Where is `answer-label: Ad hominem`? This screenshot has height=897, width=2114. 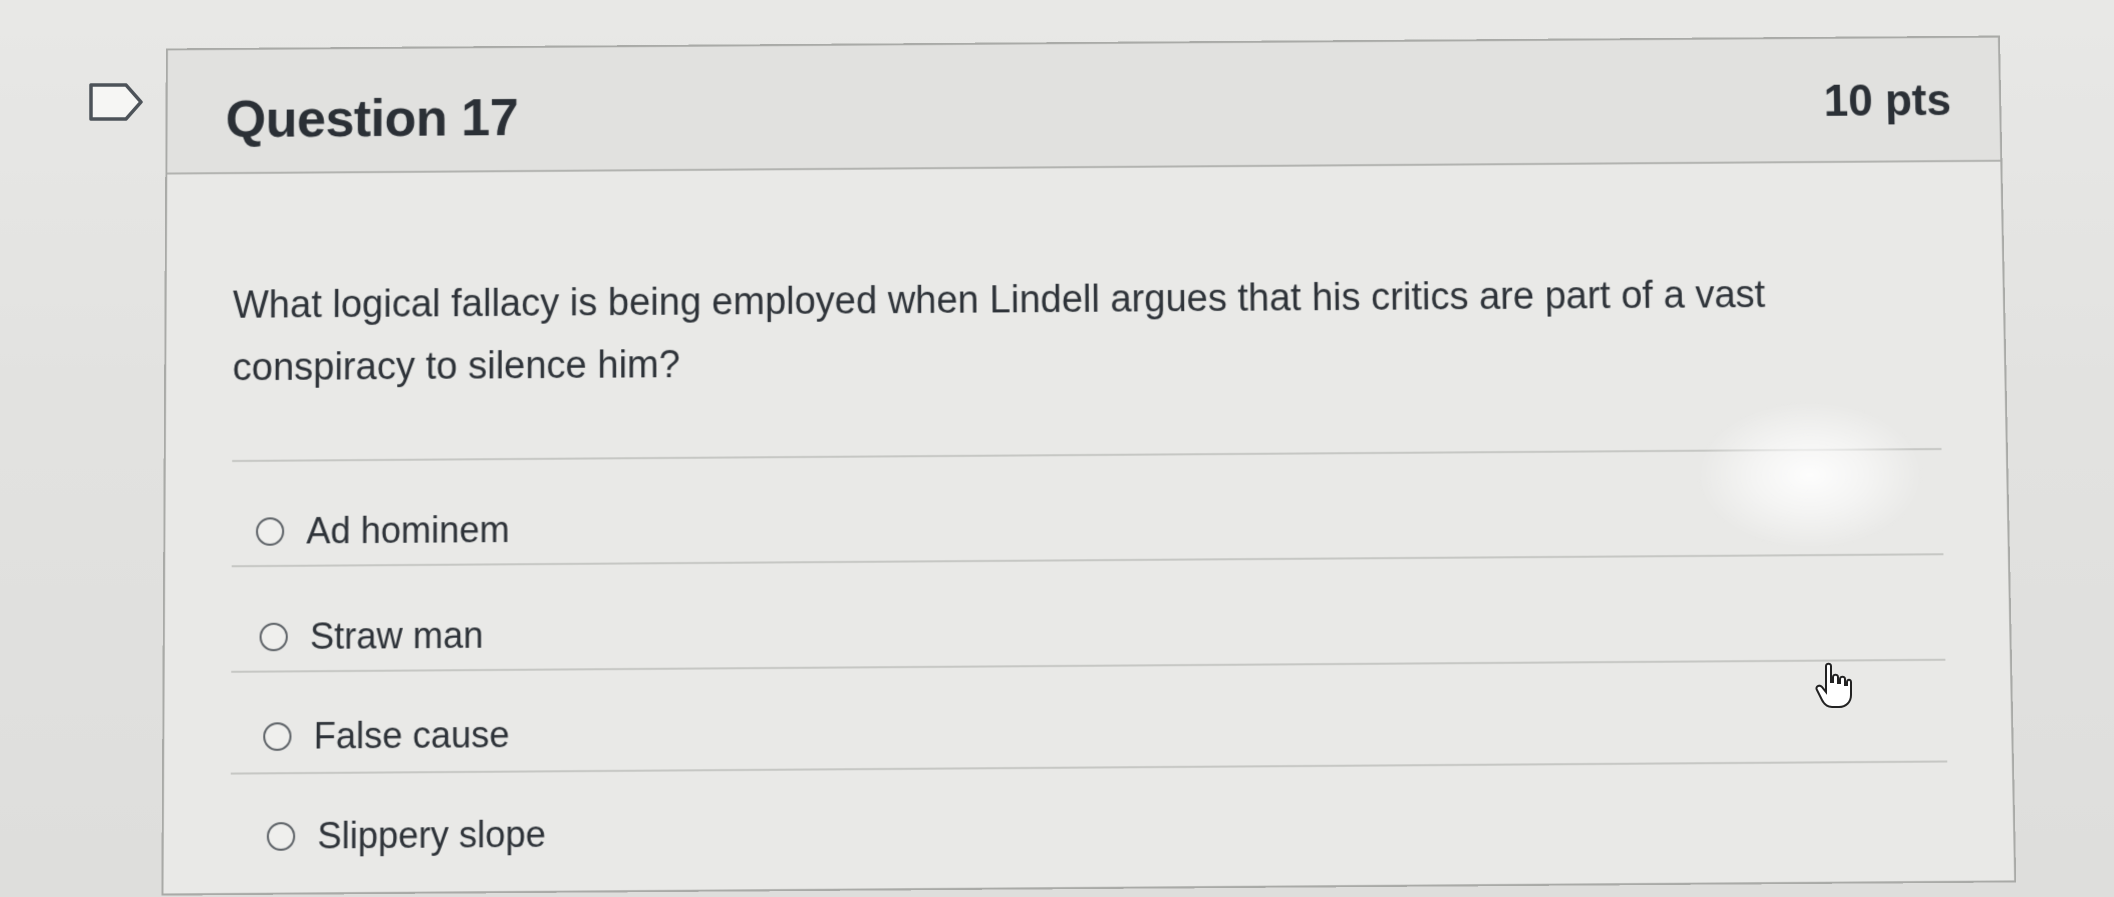
answer-label: Ad hominem is located at coordinates (408, 530).